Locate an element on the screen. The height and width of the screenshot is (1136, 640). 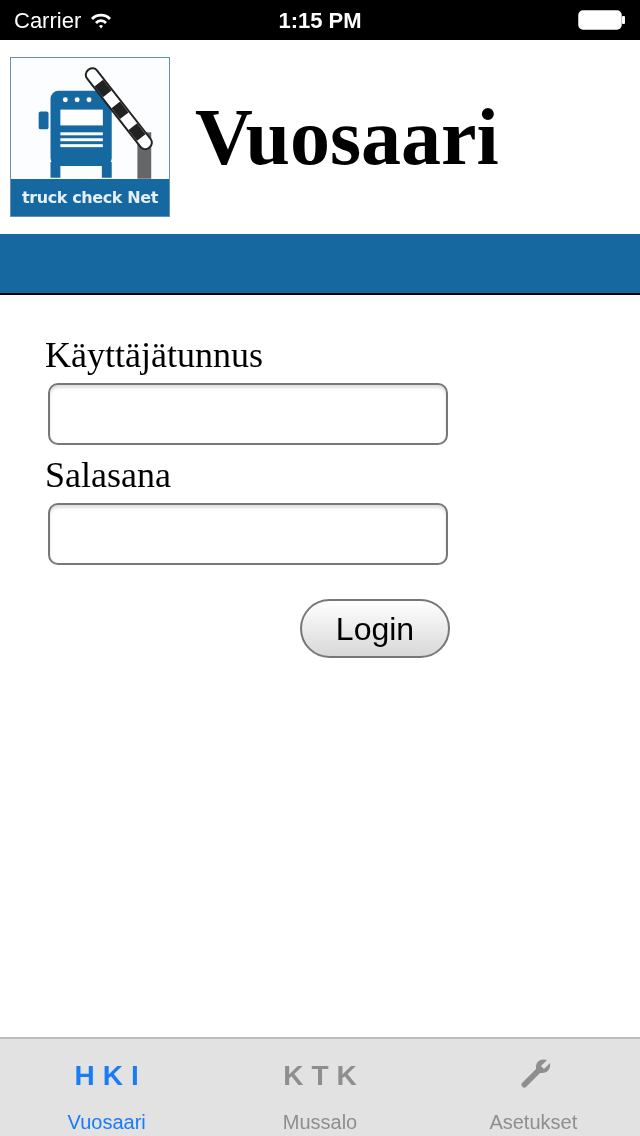
field-label: Salasana is located at coordinates (108, 475).